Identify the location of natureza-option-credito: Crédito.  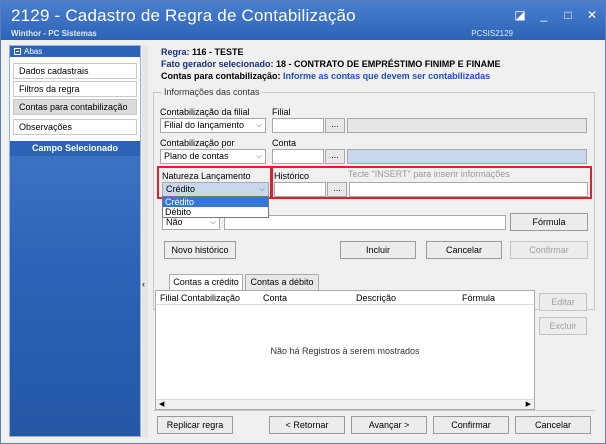
(215, 202).